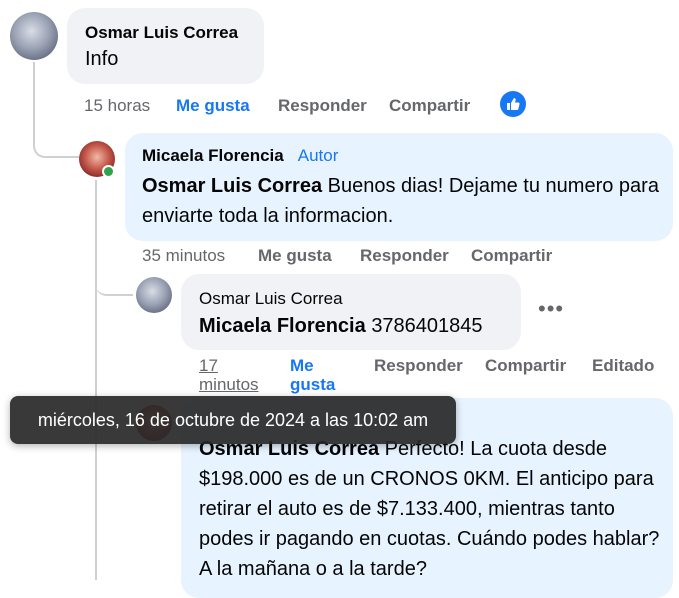 The height and width of the screenshot is (598, 679). Describe the element at coordinates (302, 365) in the screenshot. I see `like-label-line1: Me` at that location.